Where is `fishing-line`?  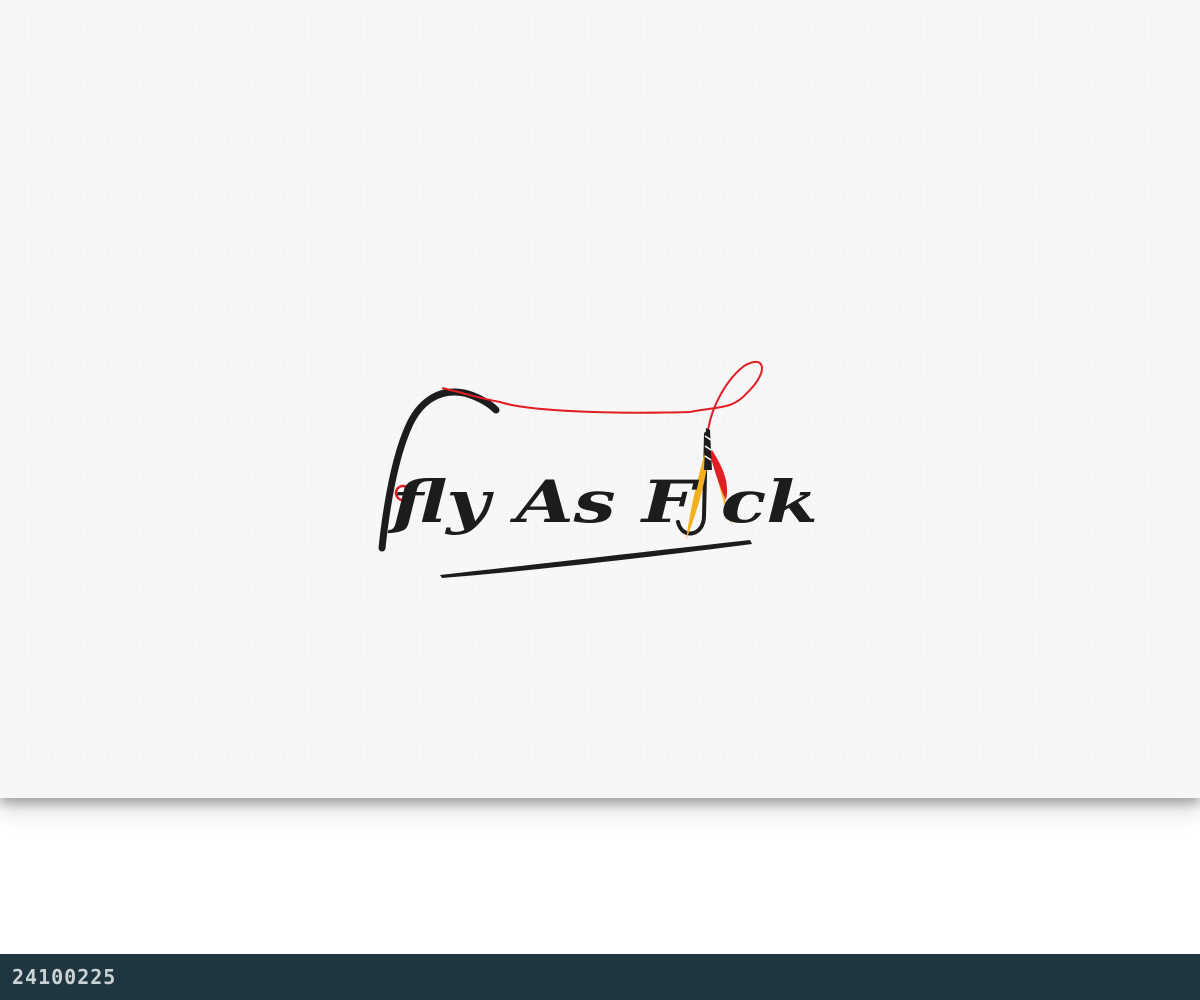
fishing-line is located at coordinates (602, 395).